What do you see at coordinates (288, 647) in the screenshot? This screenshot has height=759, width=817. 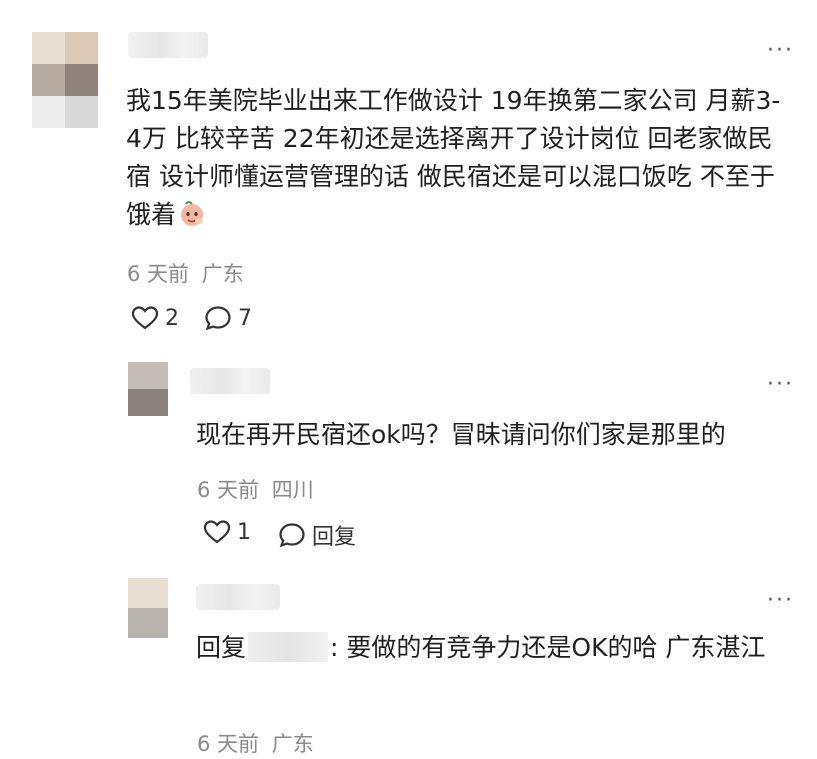 I see `mentioned-user-blurred` at bounding box center [288, 647].